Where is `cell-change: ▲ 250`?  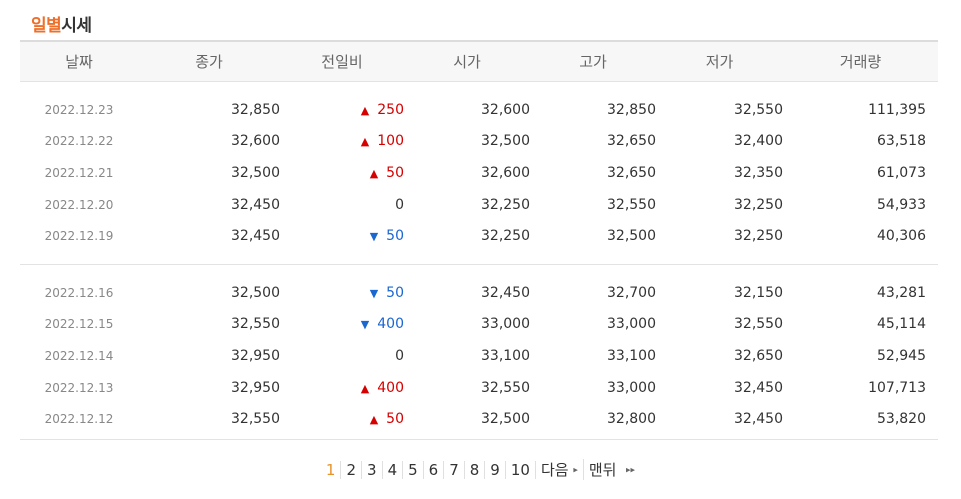
cell-change: ▲ 250 is located at coordinates (342, 110).